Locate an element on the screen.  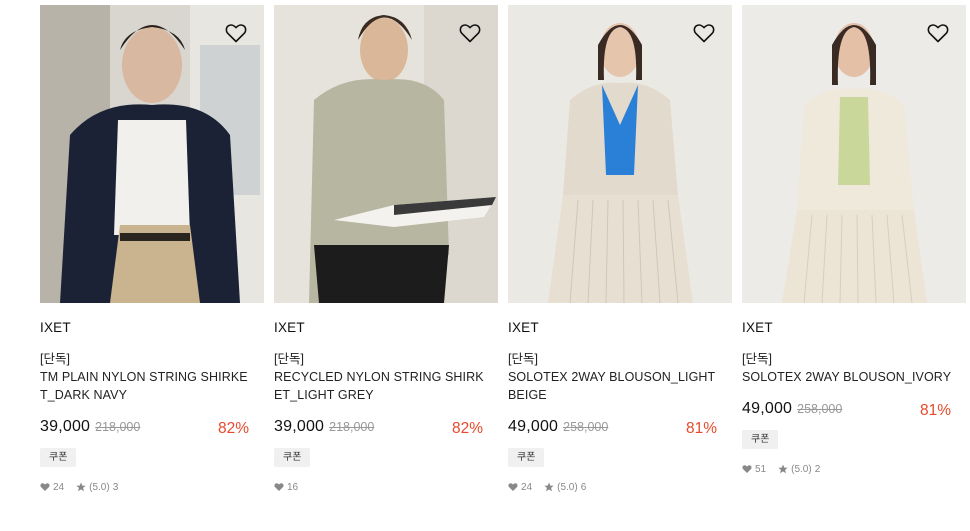
review-count: 3 is located at coordinates (115, 487).